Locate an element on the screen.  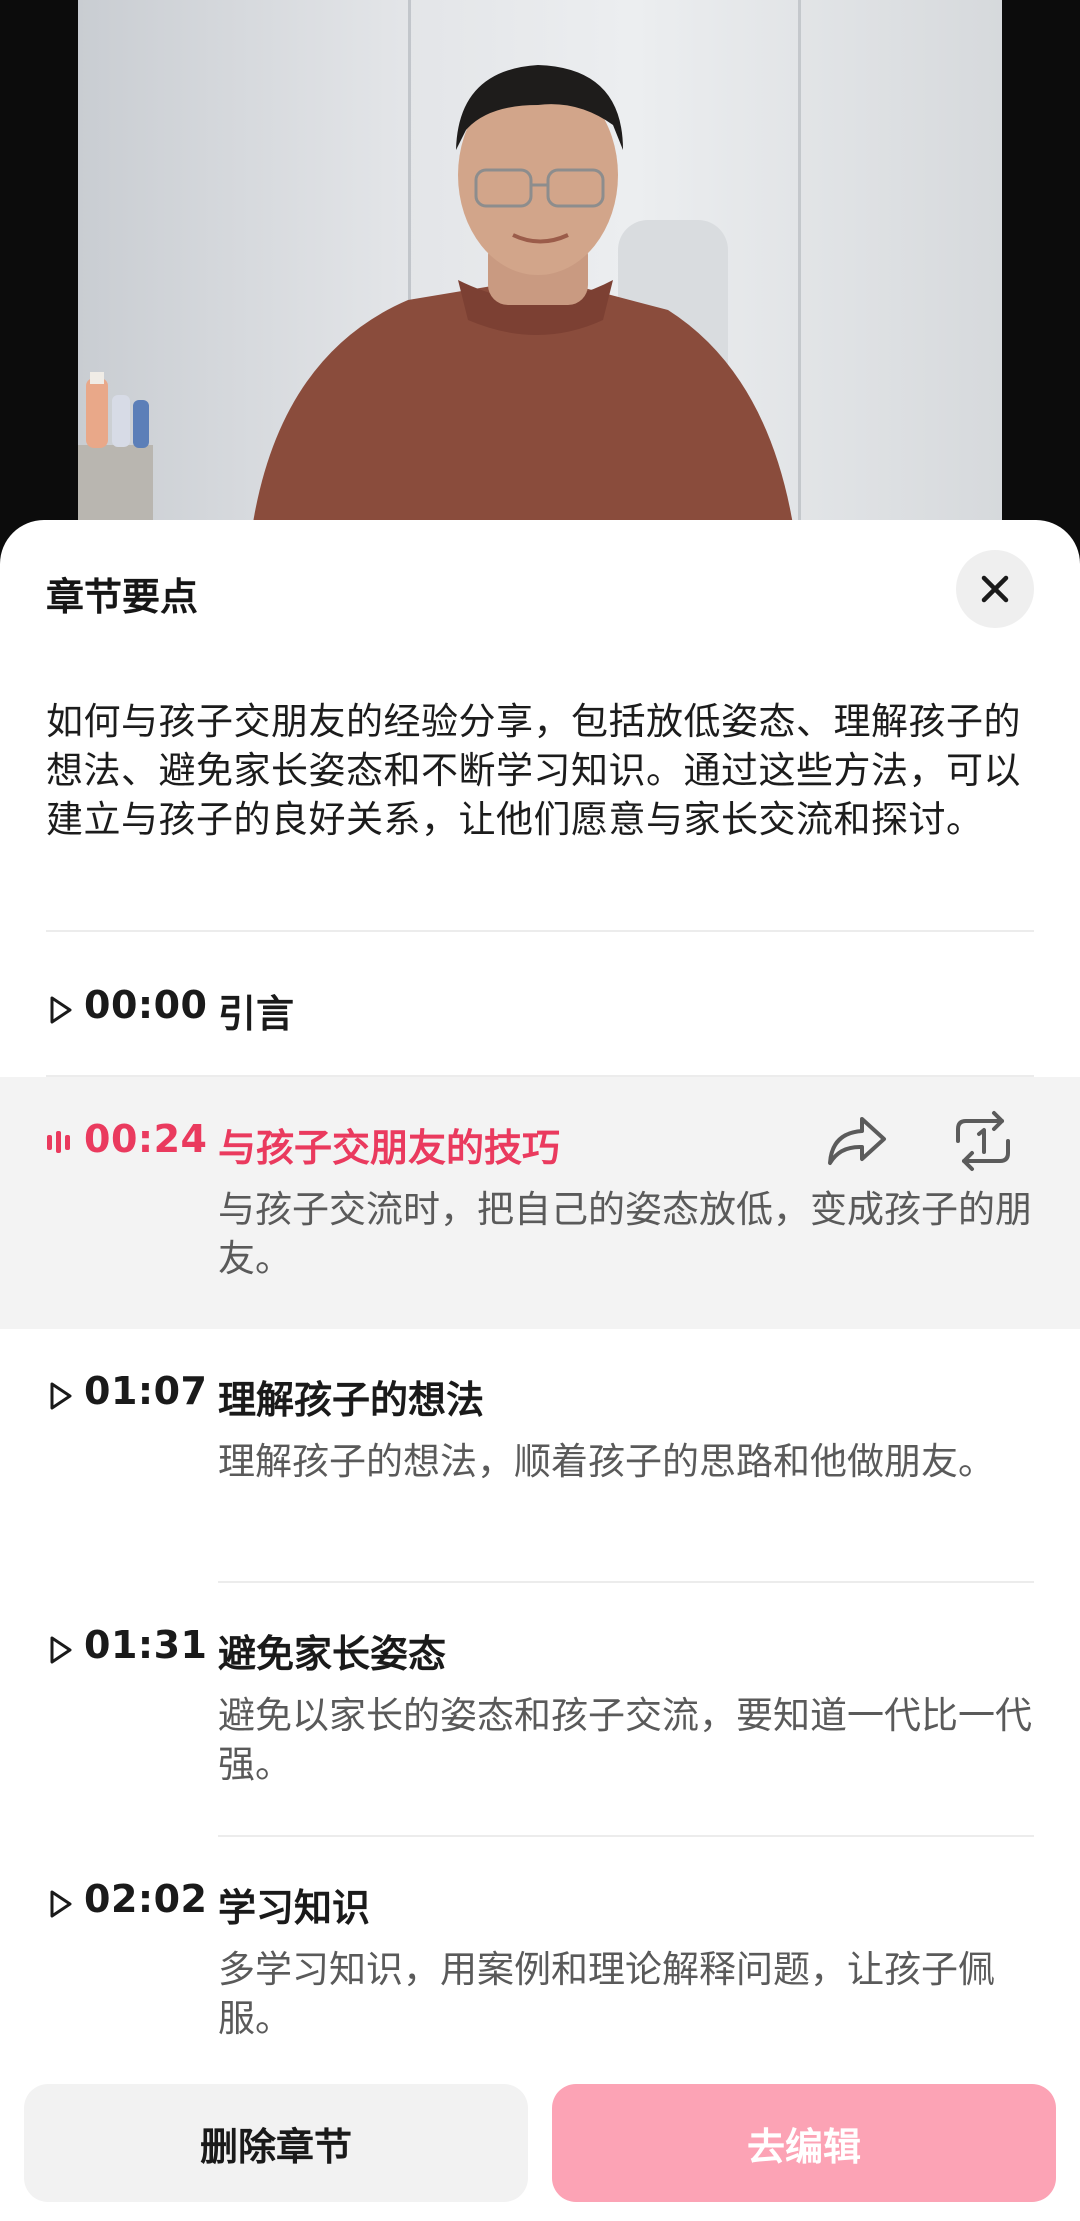
chapter-timestamp: 00:24 is located at coordinates (146, 1139).